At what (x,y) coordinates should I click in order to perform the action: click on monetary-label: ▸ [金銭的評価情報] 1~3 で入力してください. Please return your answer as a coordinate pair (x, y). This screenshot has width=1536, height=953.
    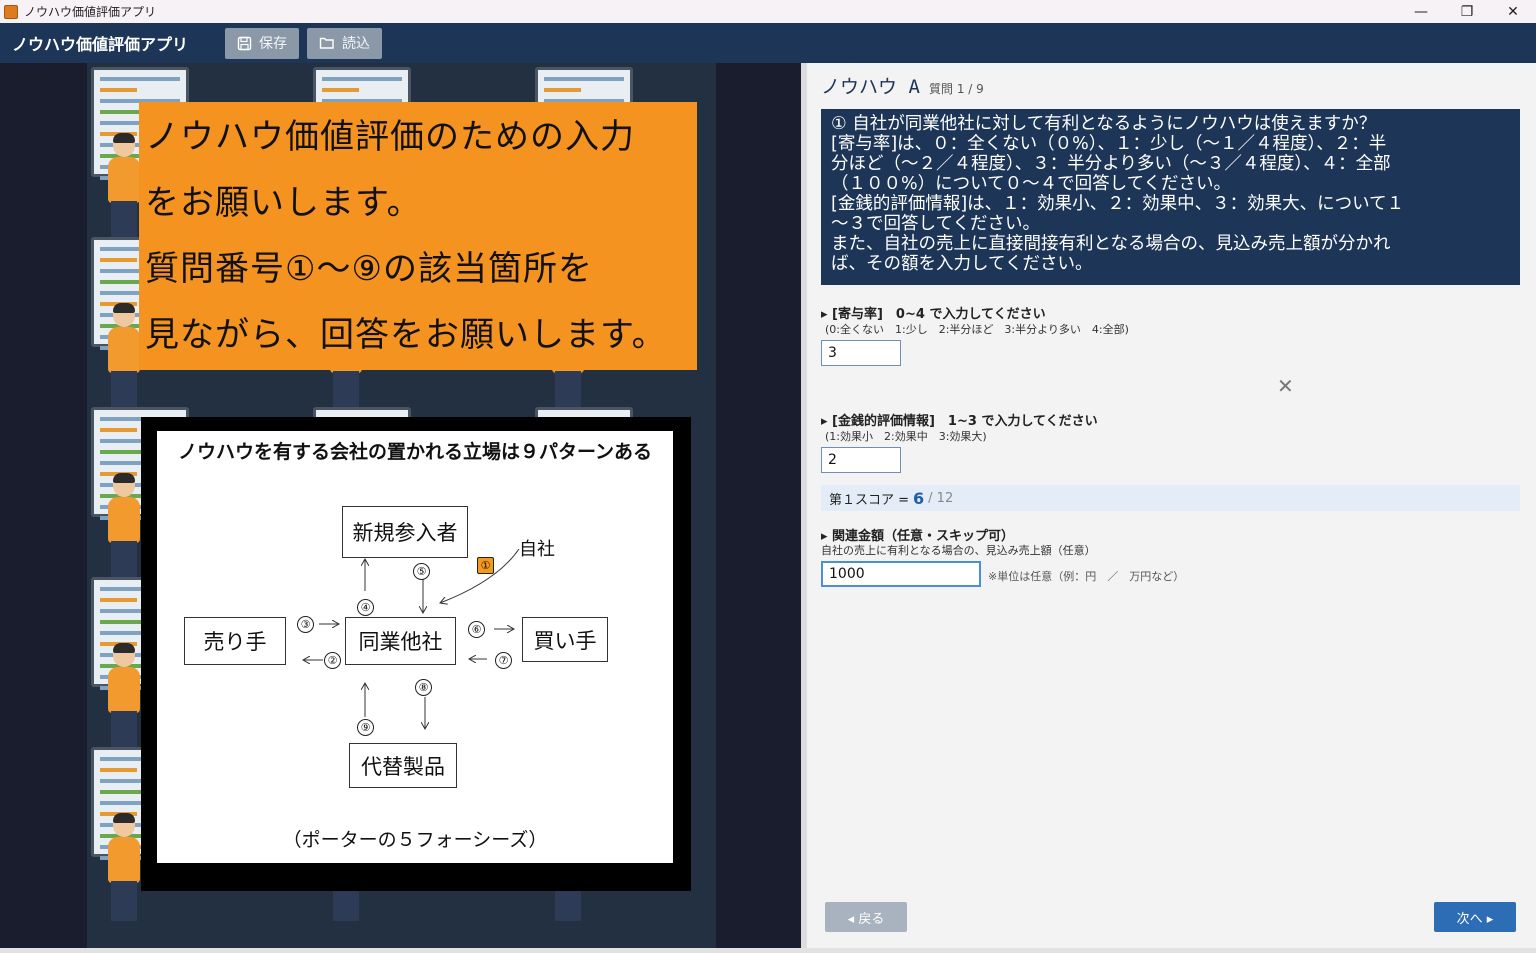
    Looking at the image, I should click on (959, 421).